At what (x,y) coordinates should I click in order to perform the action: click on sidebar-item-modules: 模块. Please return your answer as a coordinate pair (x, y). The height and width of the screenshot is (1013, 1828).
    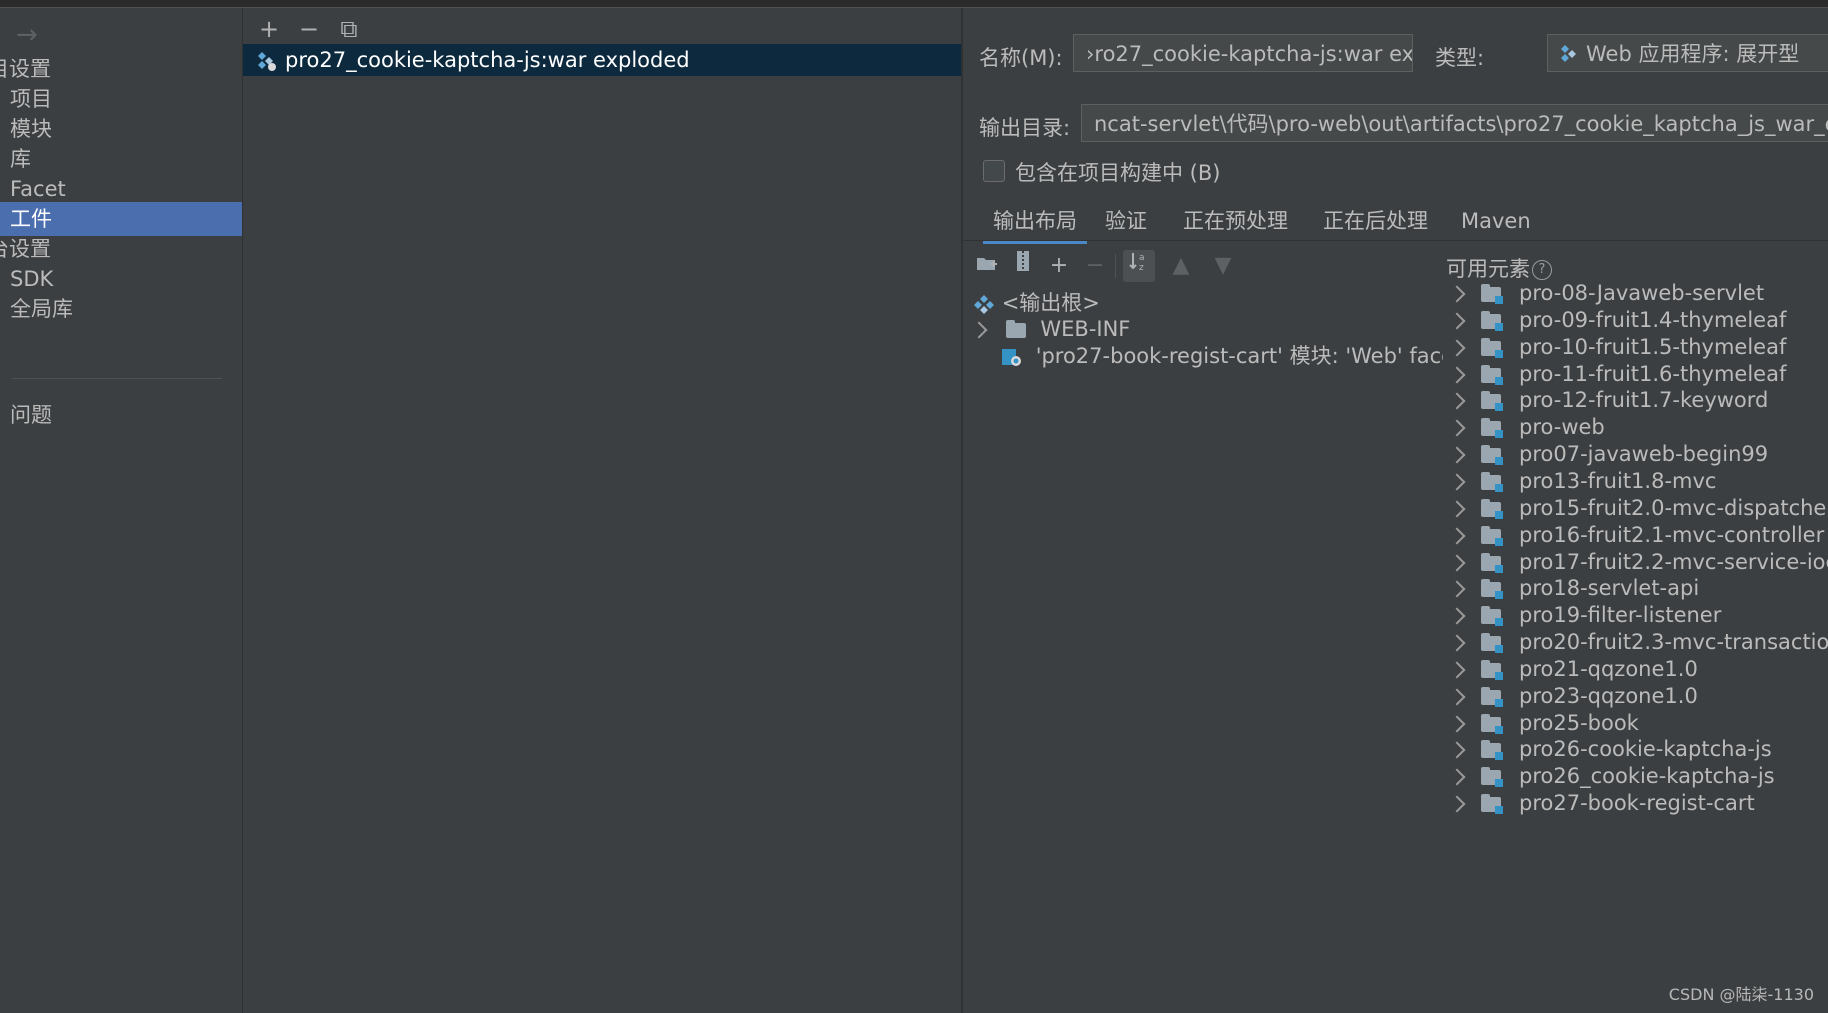
    Looking at the image, I should click on (121, 129).